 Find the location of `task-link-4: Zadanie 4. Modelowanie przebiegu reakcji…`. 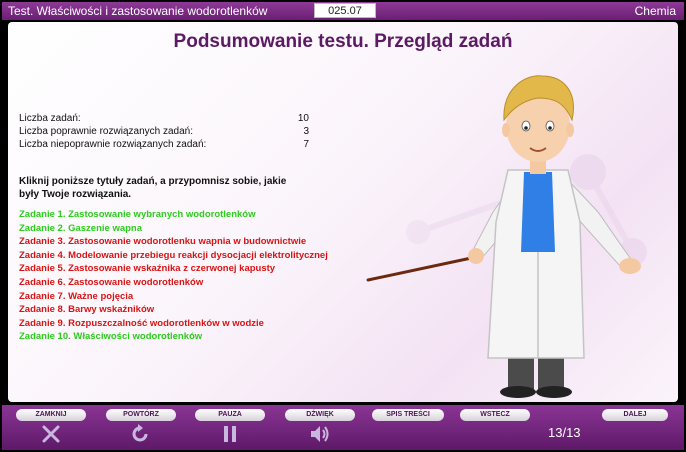

task-link-4: Zadanie 4. Modelowanie przebiegu reakcji… is located at coordinates (179, 256).